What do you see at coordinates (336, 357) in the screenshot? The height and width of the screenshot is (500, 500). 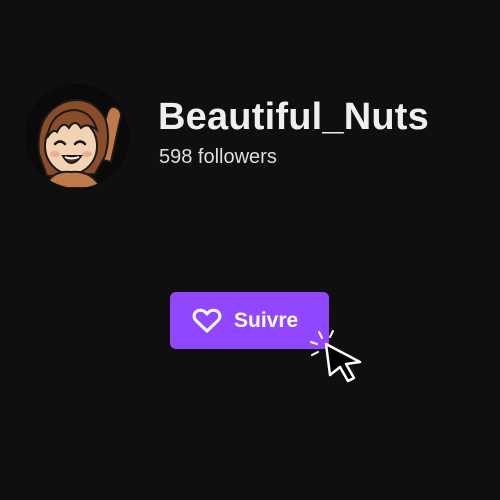 I see `mouse-pointer-click-icon` at bounding box center [336, 357].